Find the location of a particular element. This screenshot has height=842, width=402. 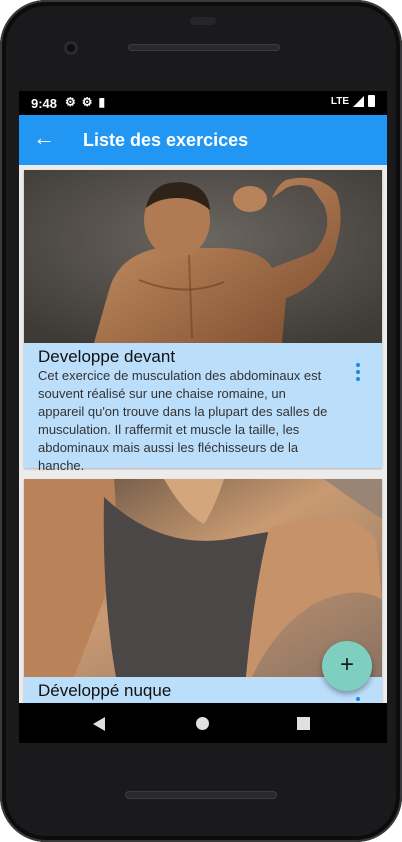

front-camera is located at coordinates (71, 48).